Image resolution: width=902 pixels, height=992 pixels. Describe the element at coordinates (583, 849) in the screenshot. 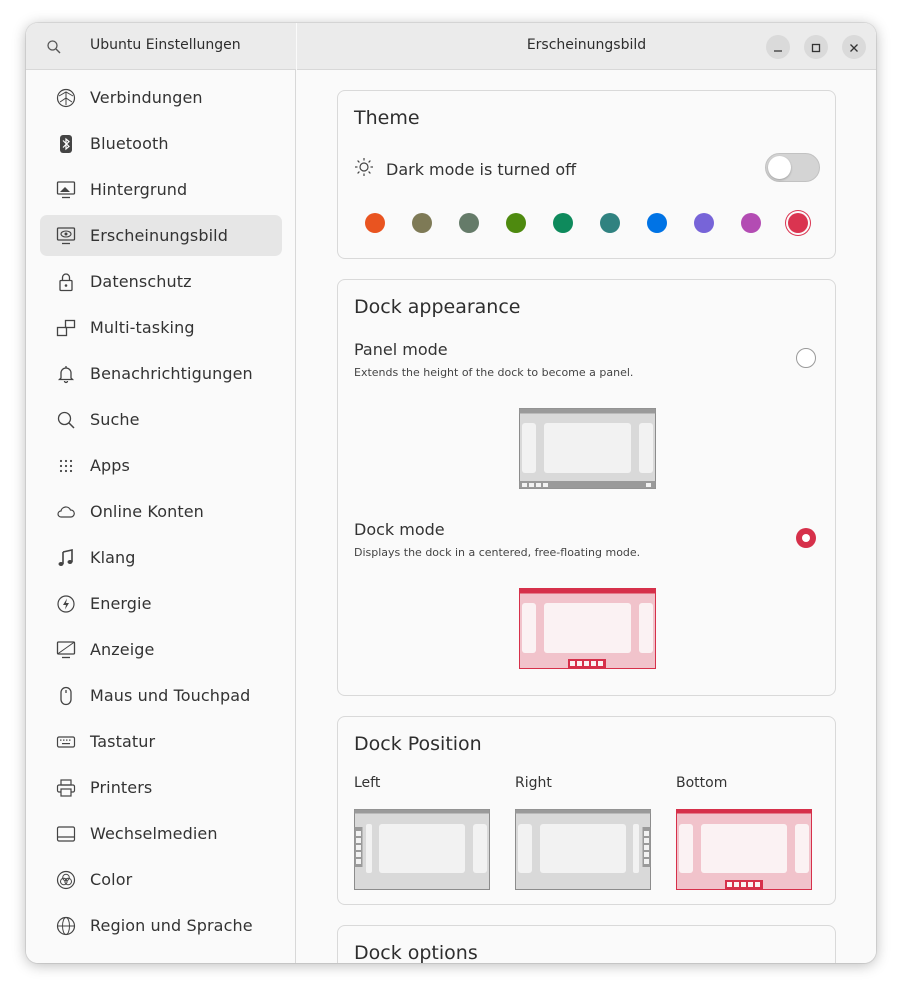

I see `position-right-option` at that location.